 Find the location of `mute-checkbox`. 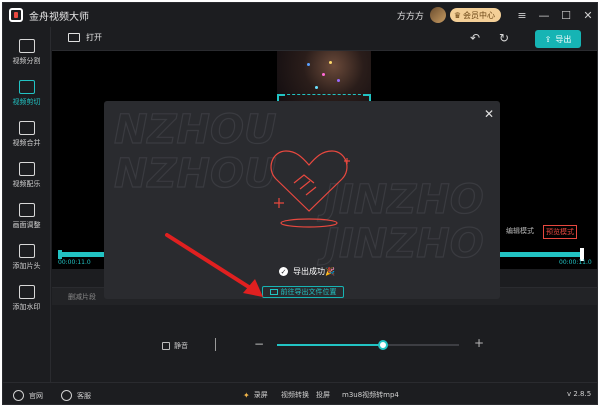

mute-checkbox is located at coordinates (166, 346).